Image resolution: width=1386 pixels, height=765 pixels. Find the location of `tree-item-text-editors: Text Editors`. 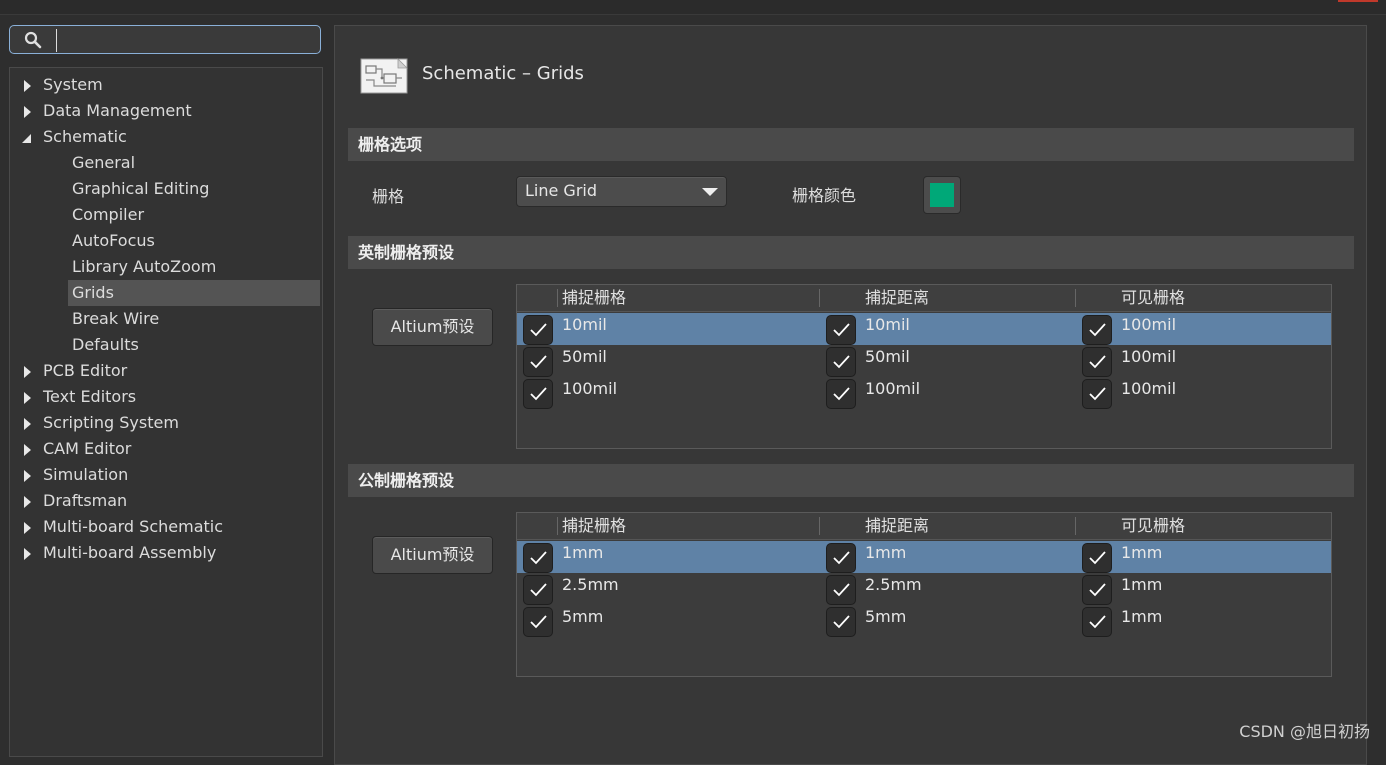

tree-item-text-editors: Text Editors is located at coordinates (165, 397).